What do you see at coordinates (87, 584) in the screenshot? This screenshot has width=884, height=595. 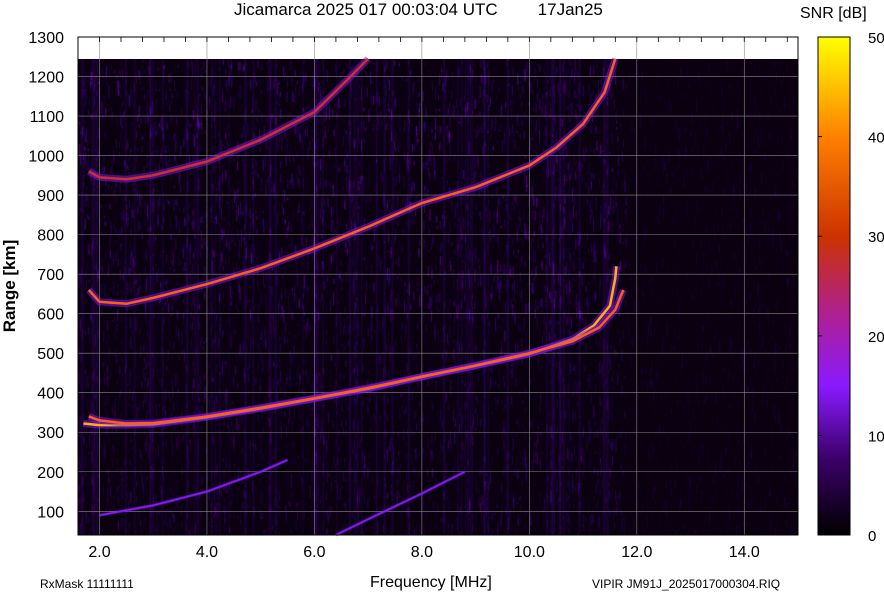 I see `rxmask-label: RxMask 11111111` at bounding box center [87, 584].